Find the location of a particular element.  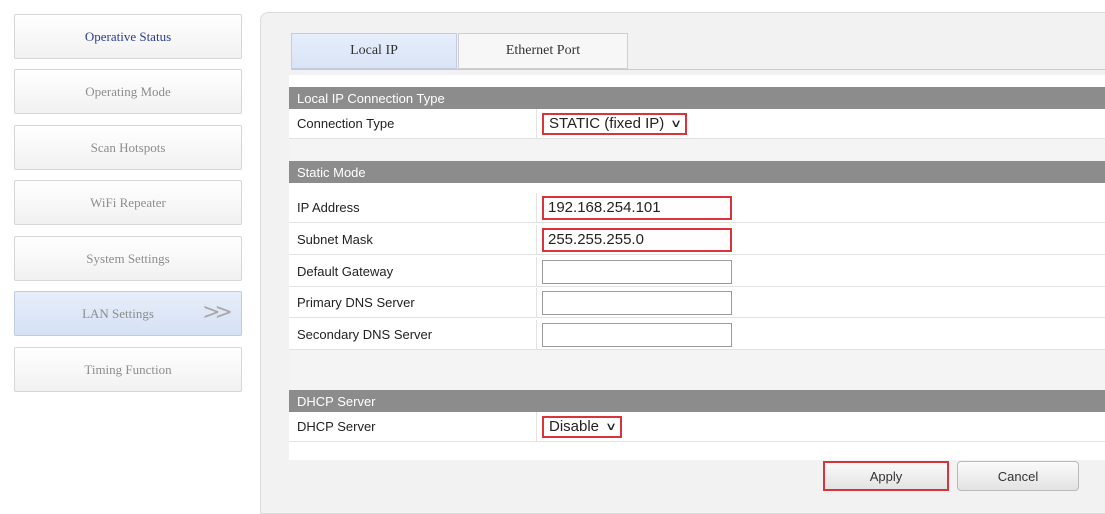

tab-label: Ethernet Port is located at coordinates (543, 50).